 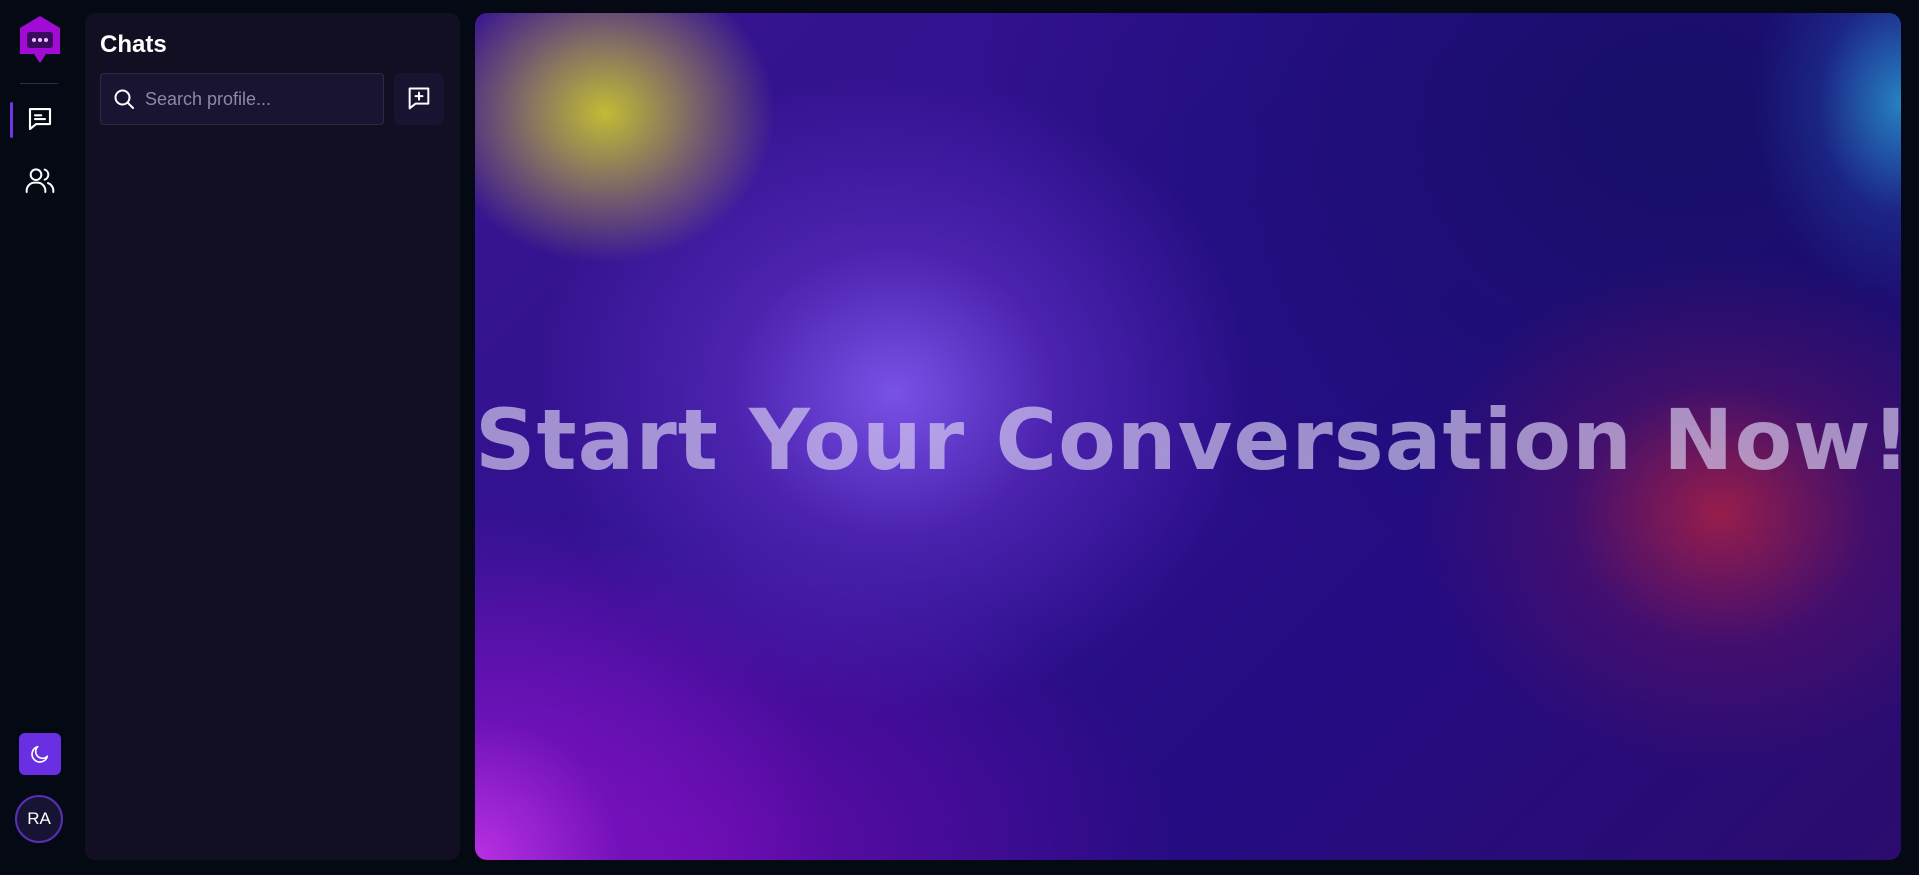 I want to click on users-icon, so click(x=40, y=180).